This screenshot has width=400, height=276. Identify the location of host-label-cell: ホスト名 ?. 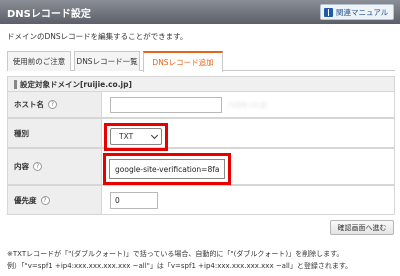
(55, 104).